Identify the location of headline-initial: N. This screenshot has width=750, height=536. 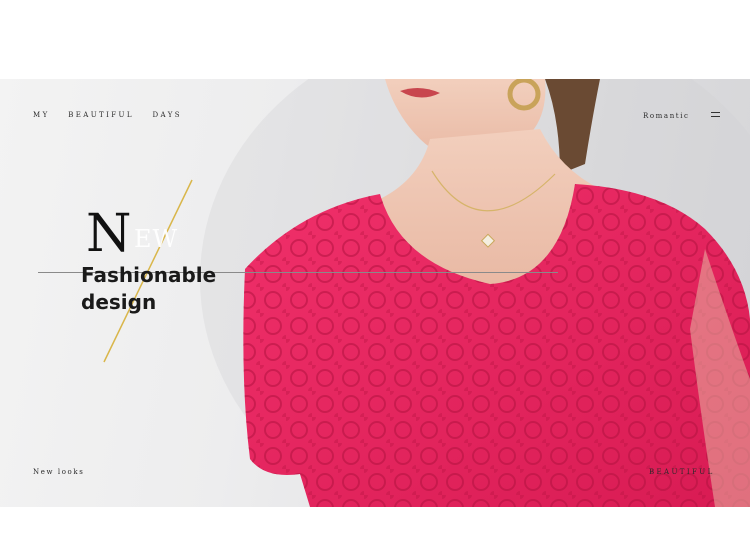
(109, 234).